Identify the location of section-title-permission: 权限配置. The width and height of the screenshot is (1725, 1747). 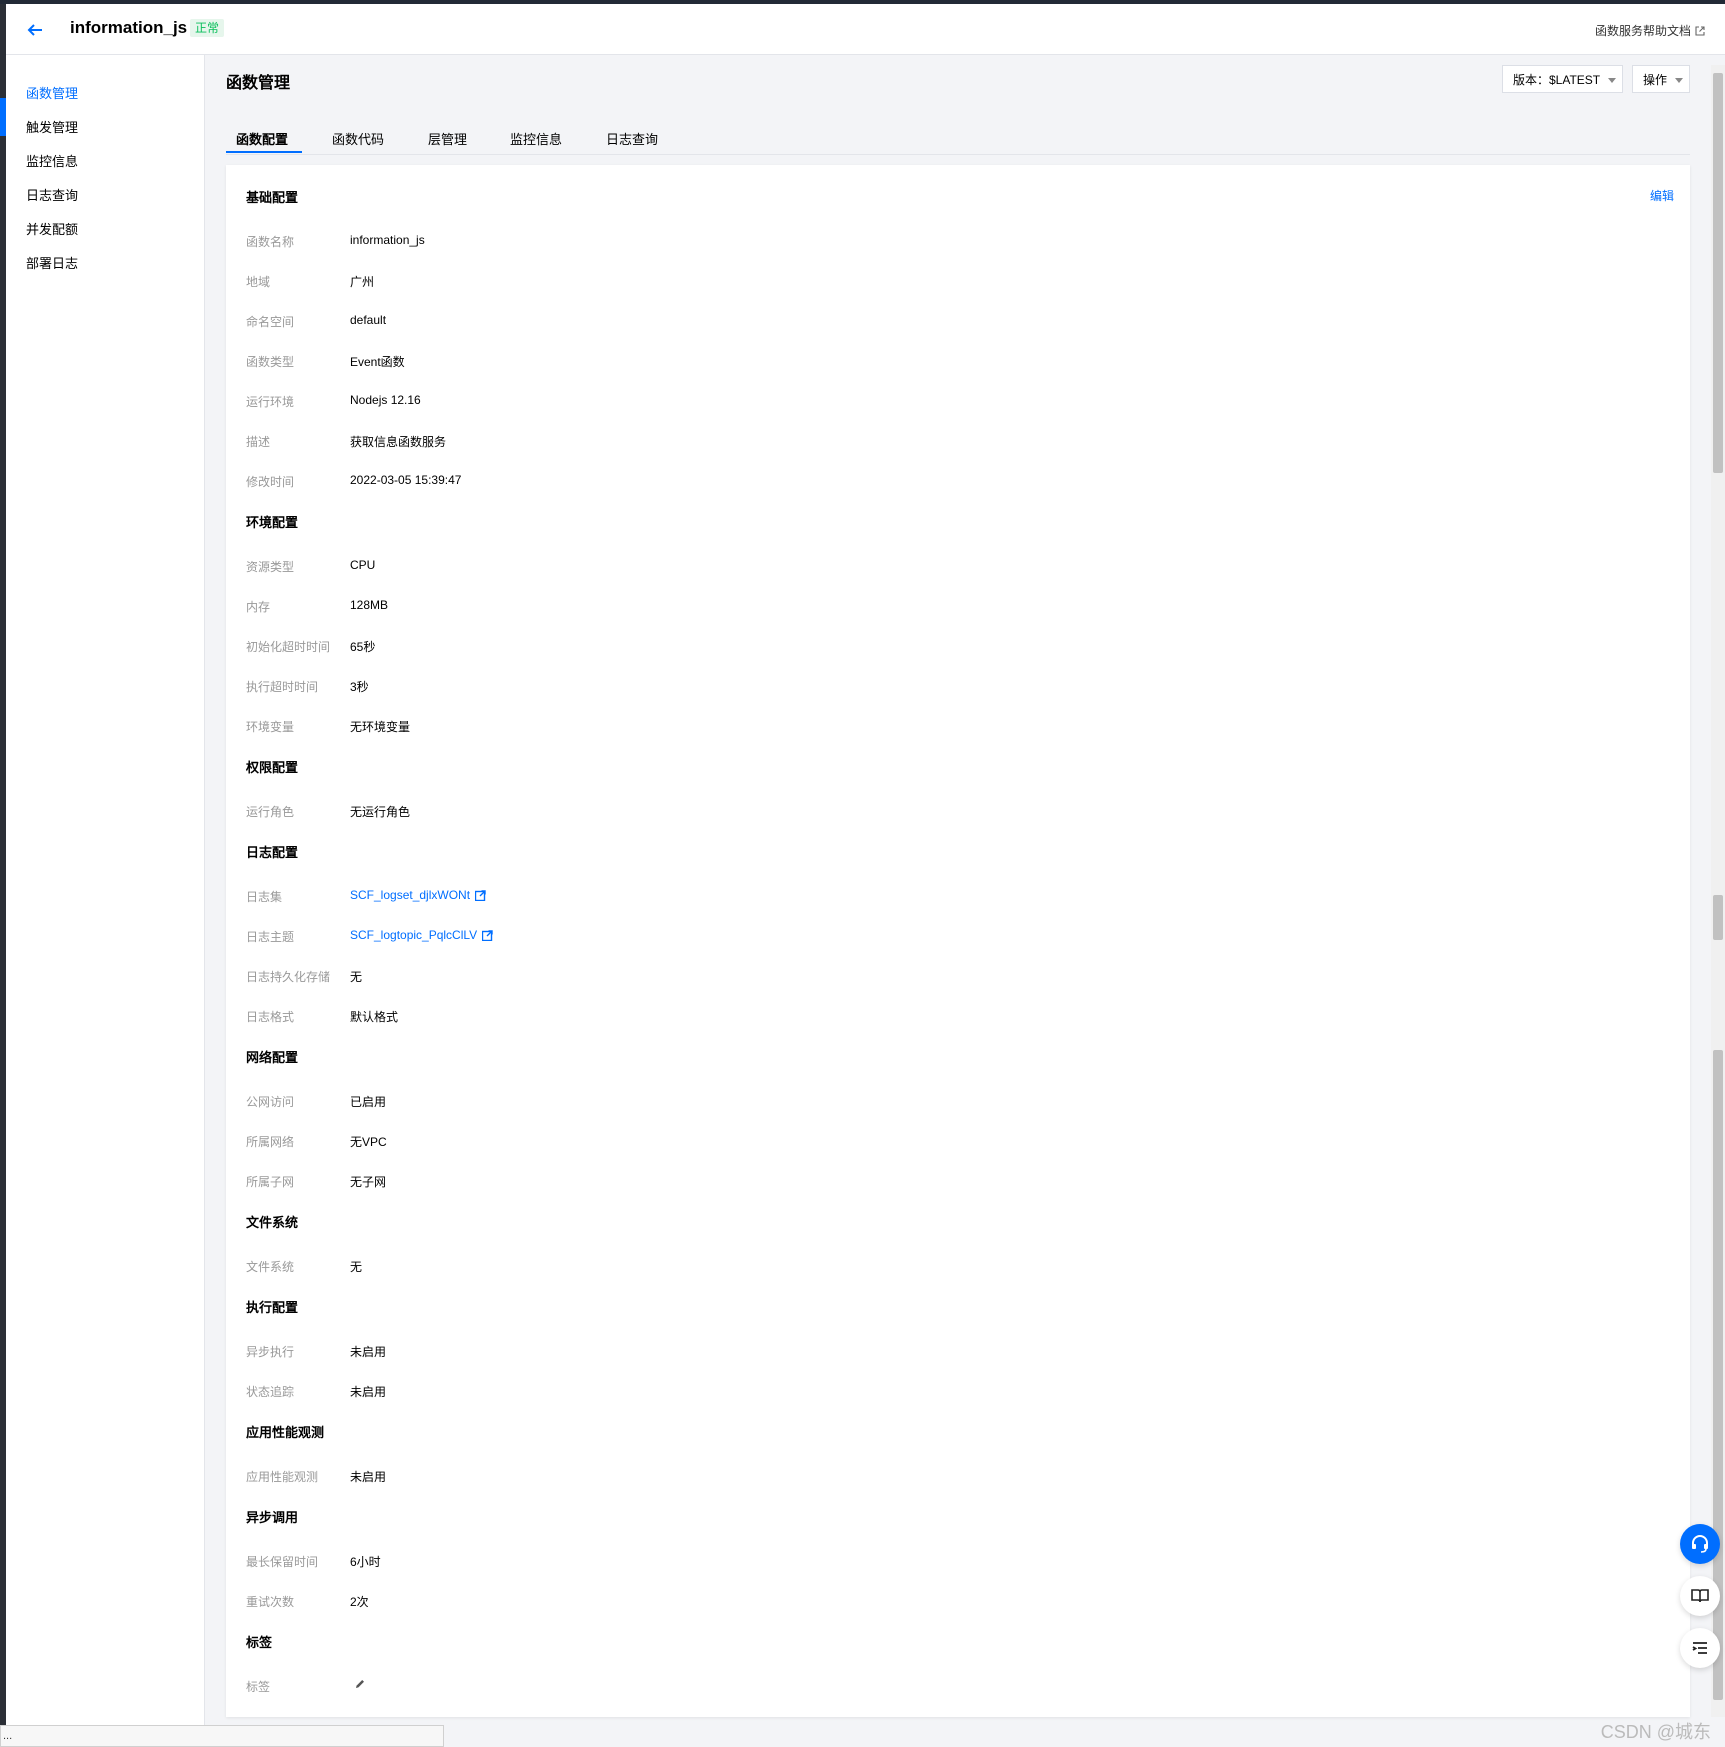
(272, 767).